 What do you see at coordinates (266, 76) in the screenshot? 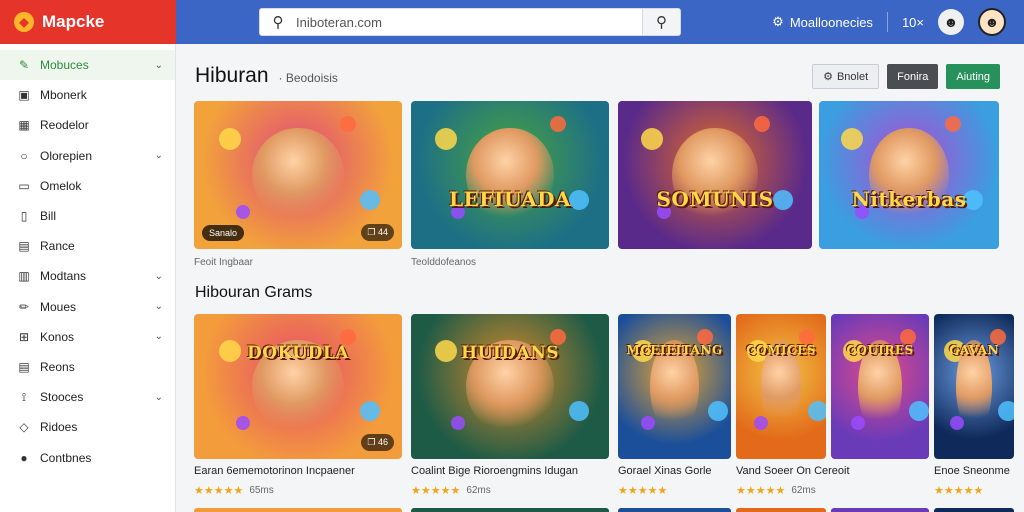
I see `section-header: Hiburan · Beodoisis` at bounding box center [266, 76].